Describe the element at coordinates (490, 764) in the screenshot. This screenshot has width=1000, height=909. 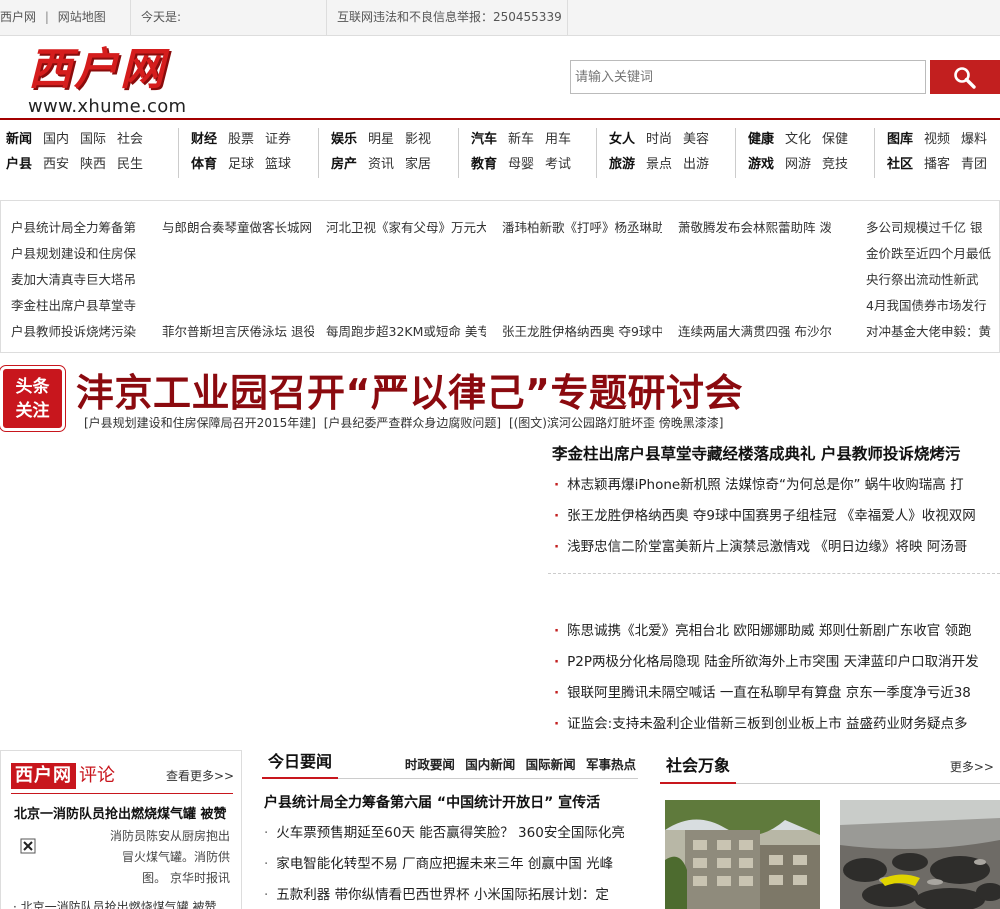
I see `category-link: 国内新闻` at that location.